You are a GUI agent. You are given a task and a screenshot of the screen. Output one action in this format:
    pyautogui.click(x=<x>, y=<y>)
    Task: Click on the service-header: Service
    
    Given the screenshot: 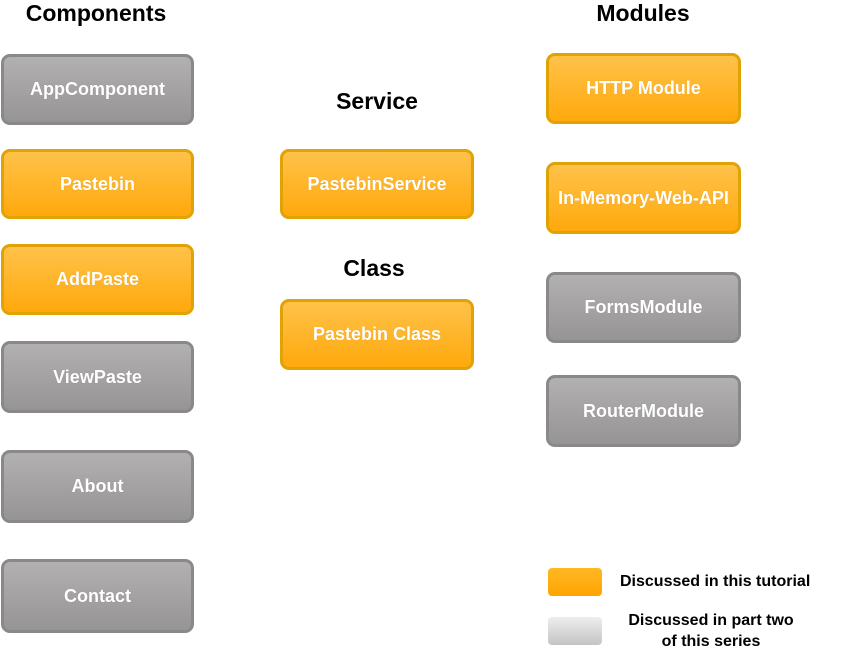 What is the action you would take?
    pyautogui.click(x=377, y=101)
    